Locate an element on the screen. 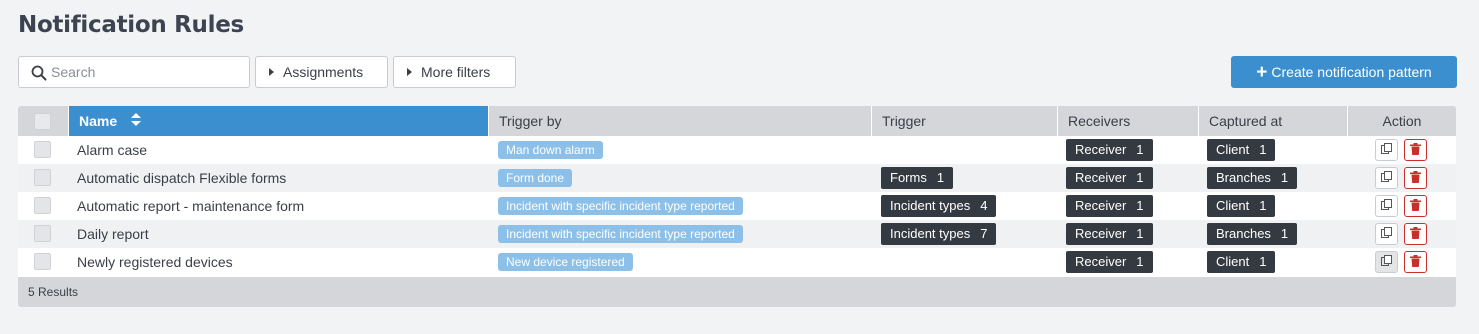 This screenshot has height=334, width=1479. receivers-badge-count: 1 is located at coordinates (1140, 205).